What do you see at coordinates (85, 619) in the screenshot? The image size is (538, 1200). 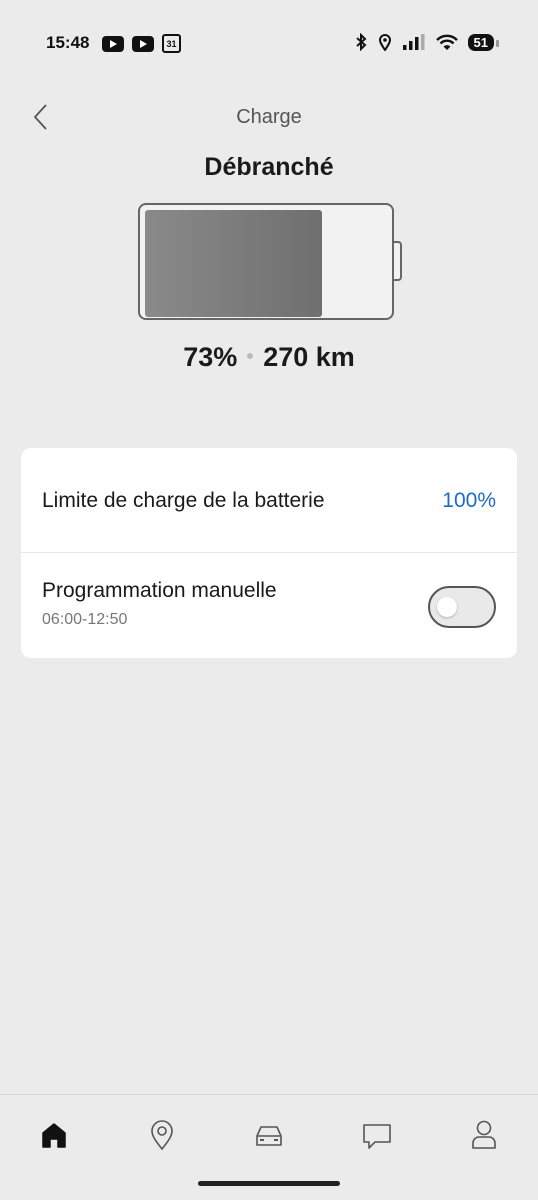 I see `manual-schedule-time: 06:00-12:50` at bounding box center [85, 619].